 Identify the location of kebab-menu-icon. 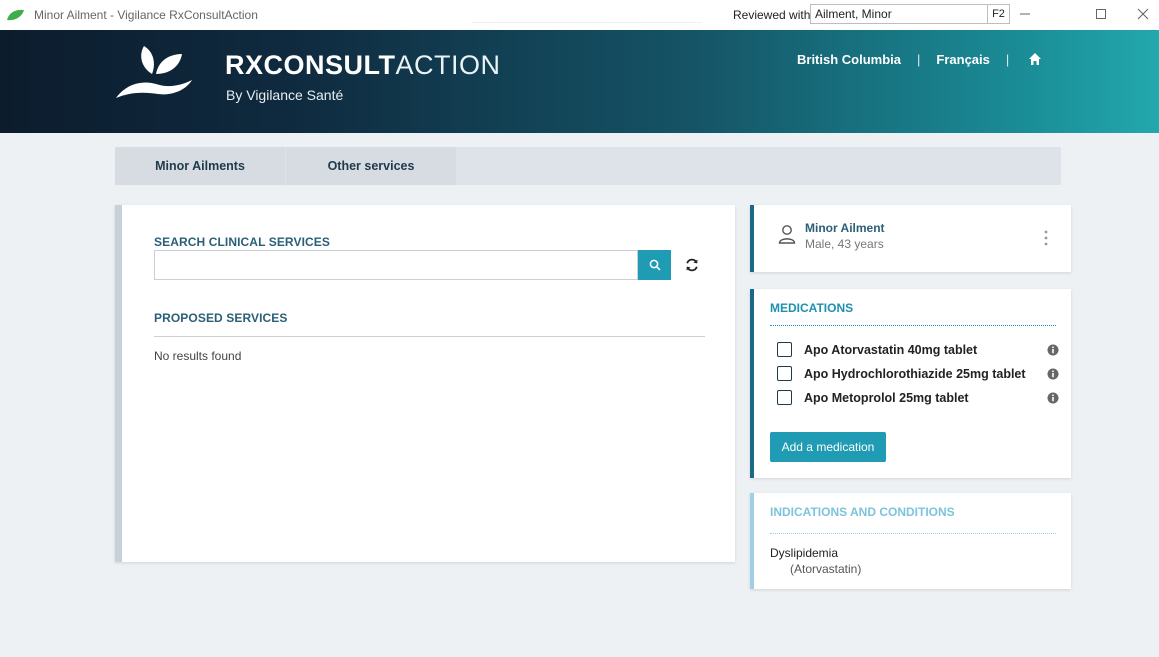
(1046, 238).